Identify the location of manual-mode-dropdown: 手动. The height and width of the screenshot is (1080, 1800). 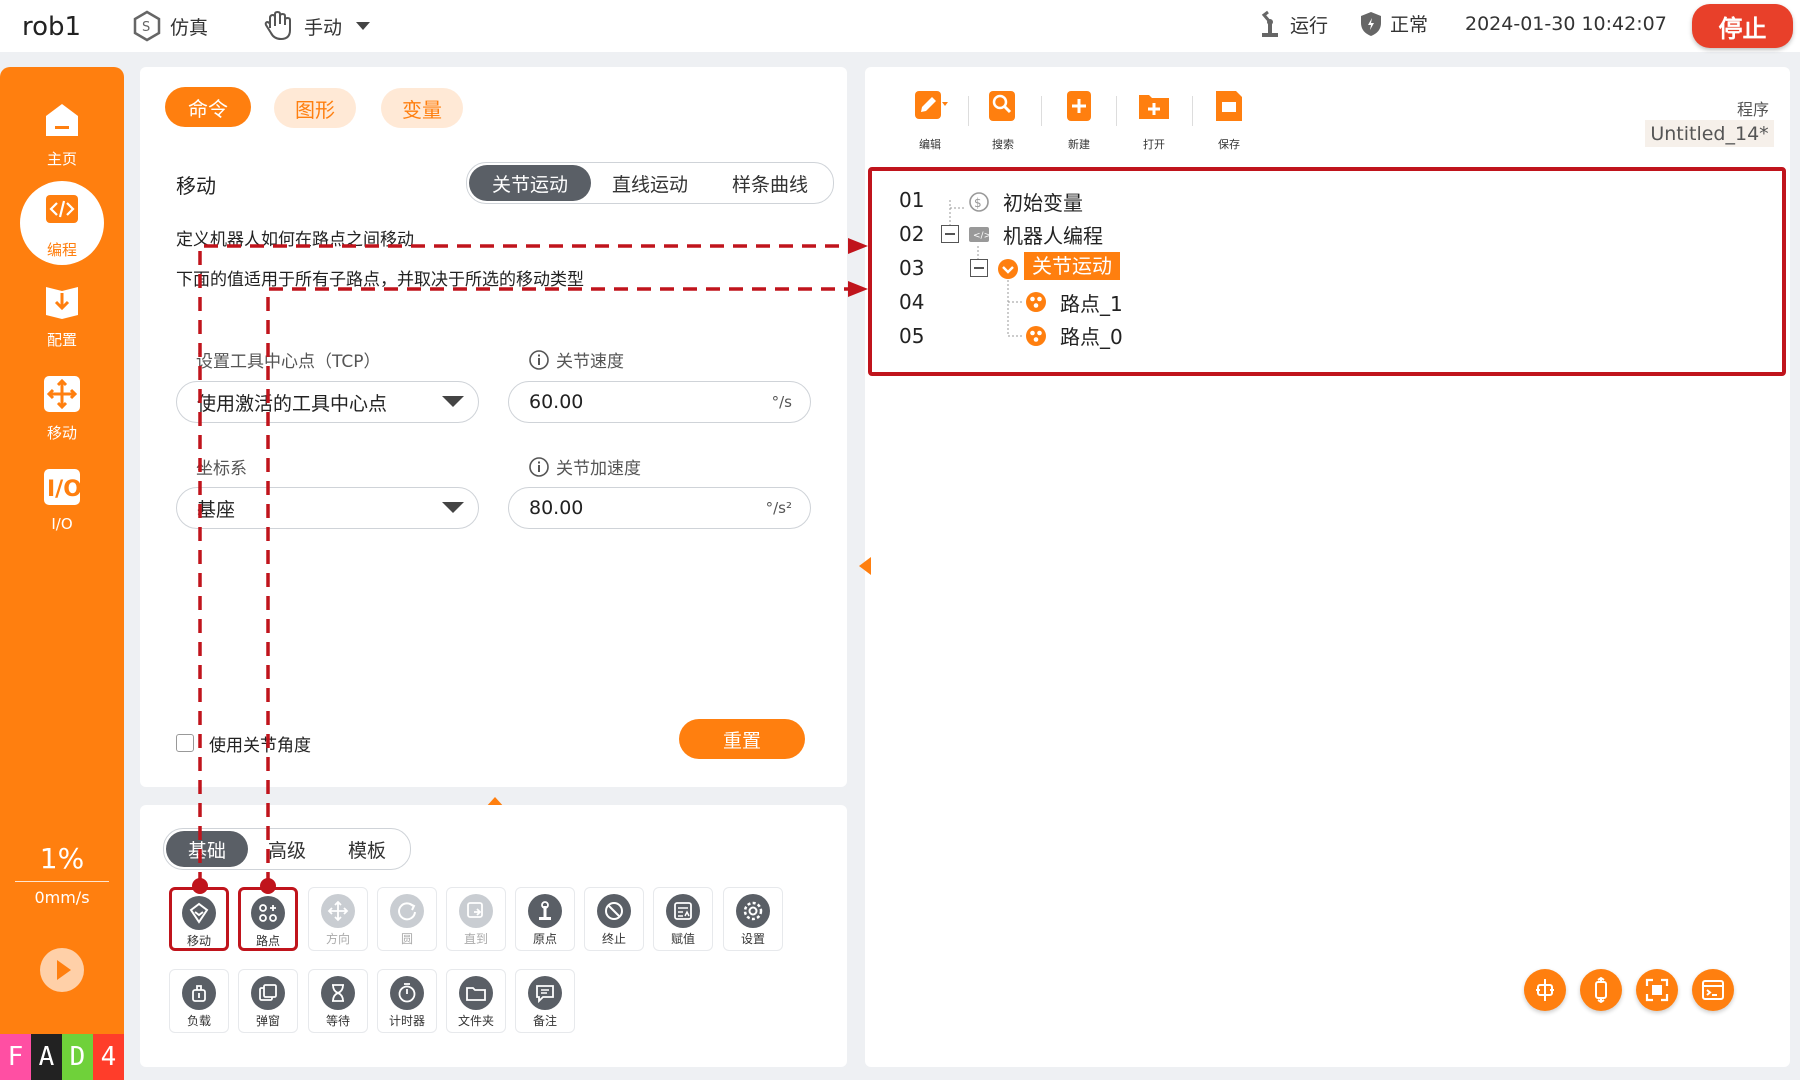
(316, 26).